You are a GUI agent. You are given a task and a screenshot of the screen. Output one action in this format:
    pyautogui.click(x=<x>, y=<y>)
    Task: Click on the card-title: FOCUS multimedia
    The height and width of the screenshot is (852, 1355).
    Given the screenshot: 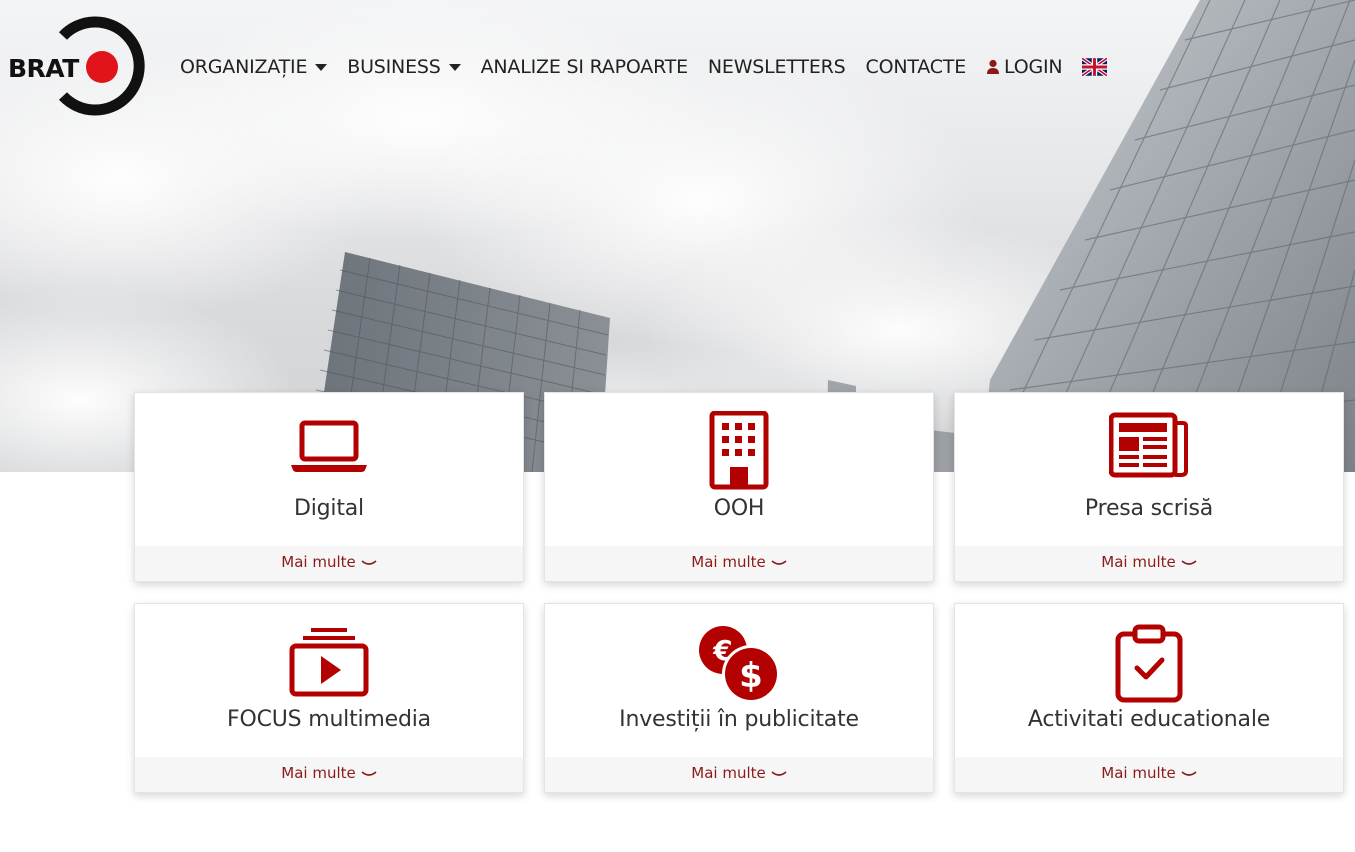 What is the action you would take?
    pyautogui.click(x=329, y=719)
    